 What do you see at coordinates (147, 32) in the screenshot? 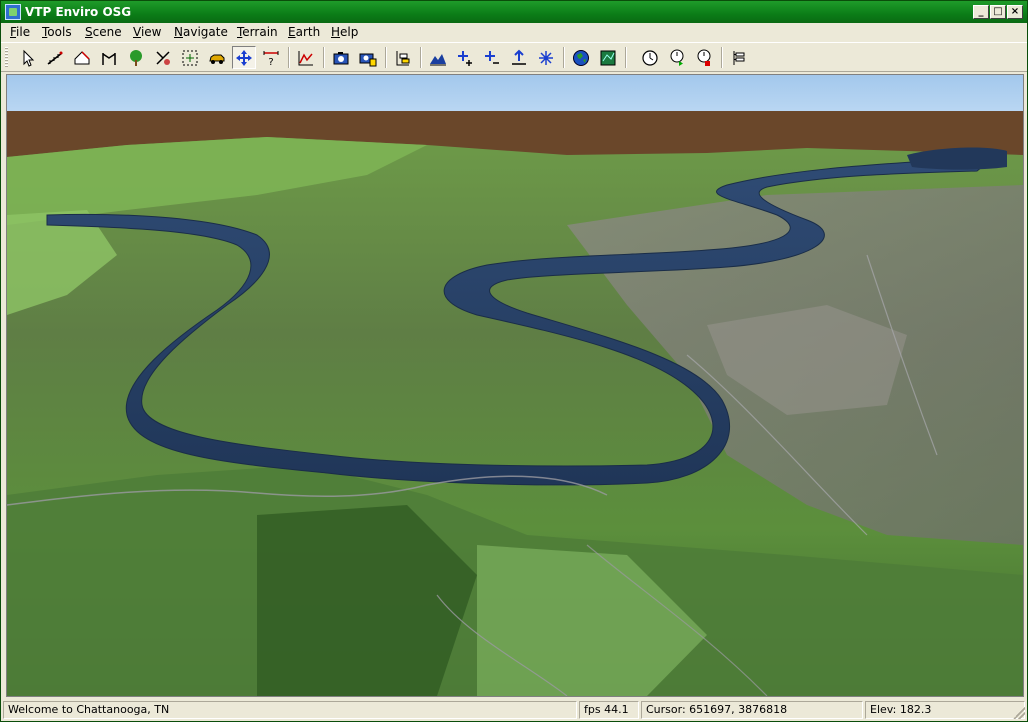
I see `menu-view: View` at bounding box center [147, 32].